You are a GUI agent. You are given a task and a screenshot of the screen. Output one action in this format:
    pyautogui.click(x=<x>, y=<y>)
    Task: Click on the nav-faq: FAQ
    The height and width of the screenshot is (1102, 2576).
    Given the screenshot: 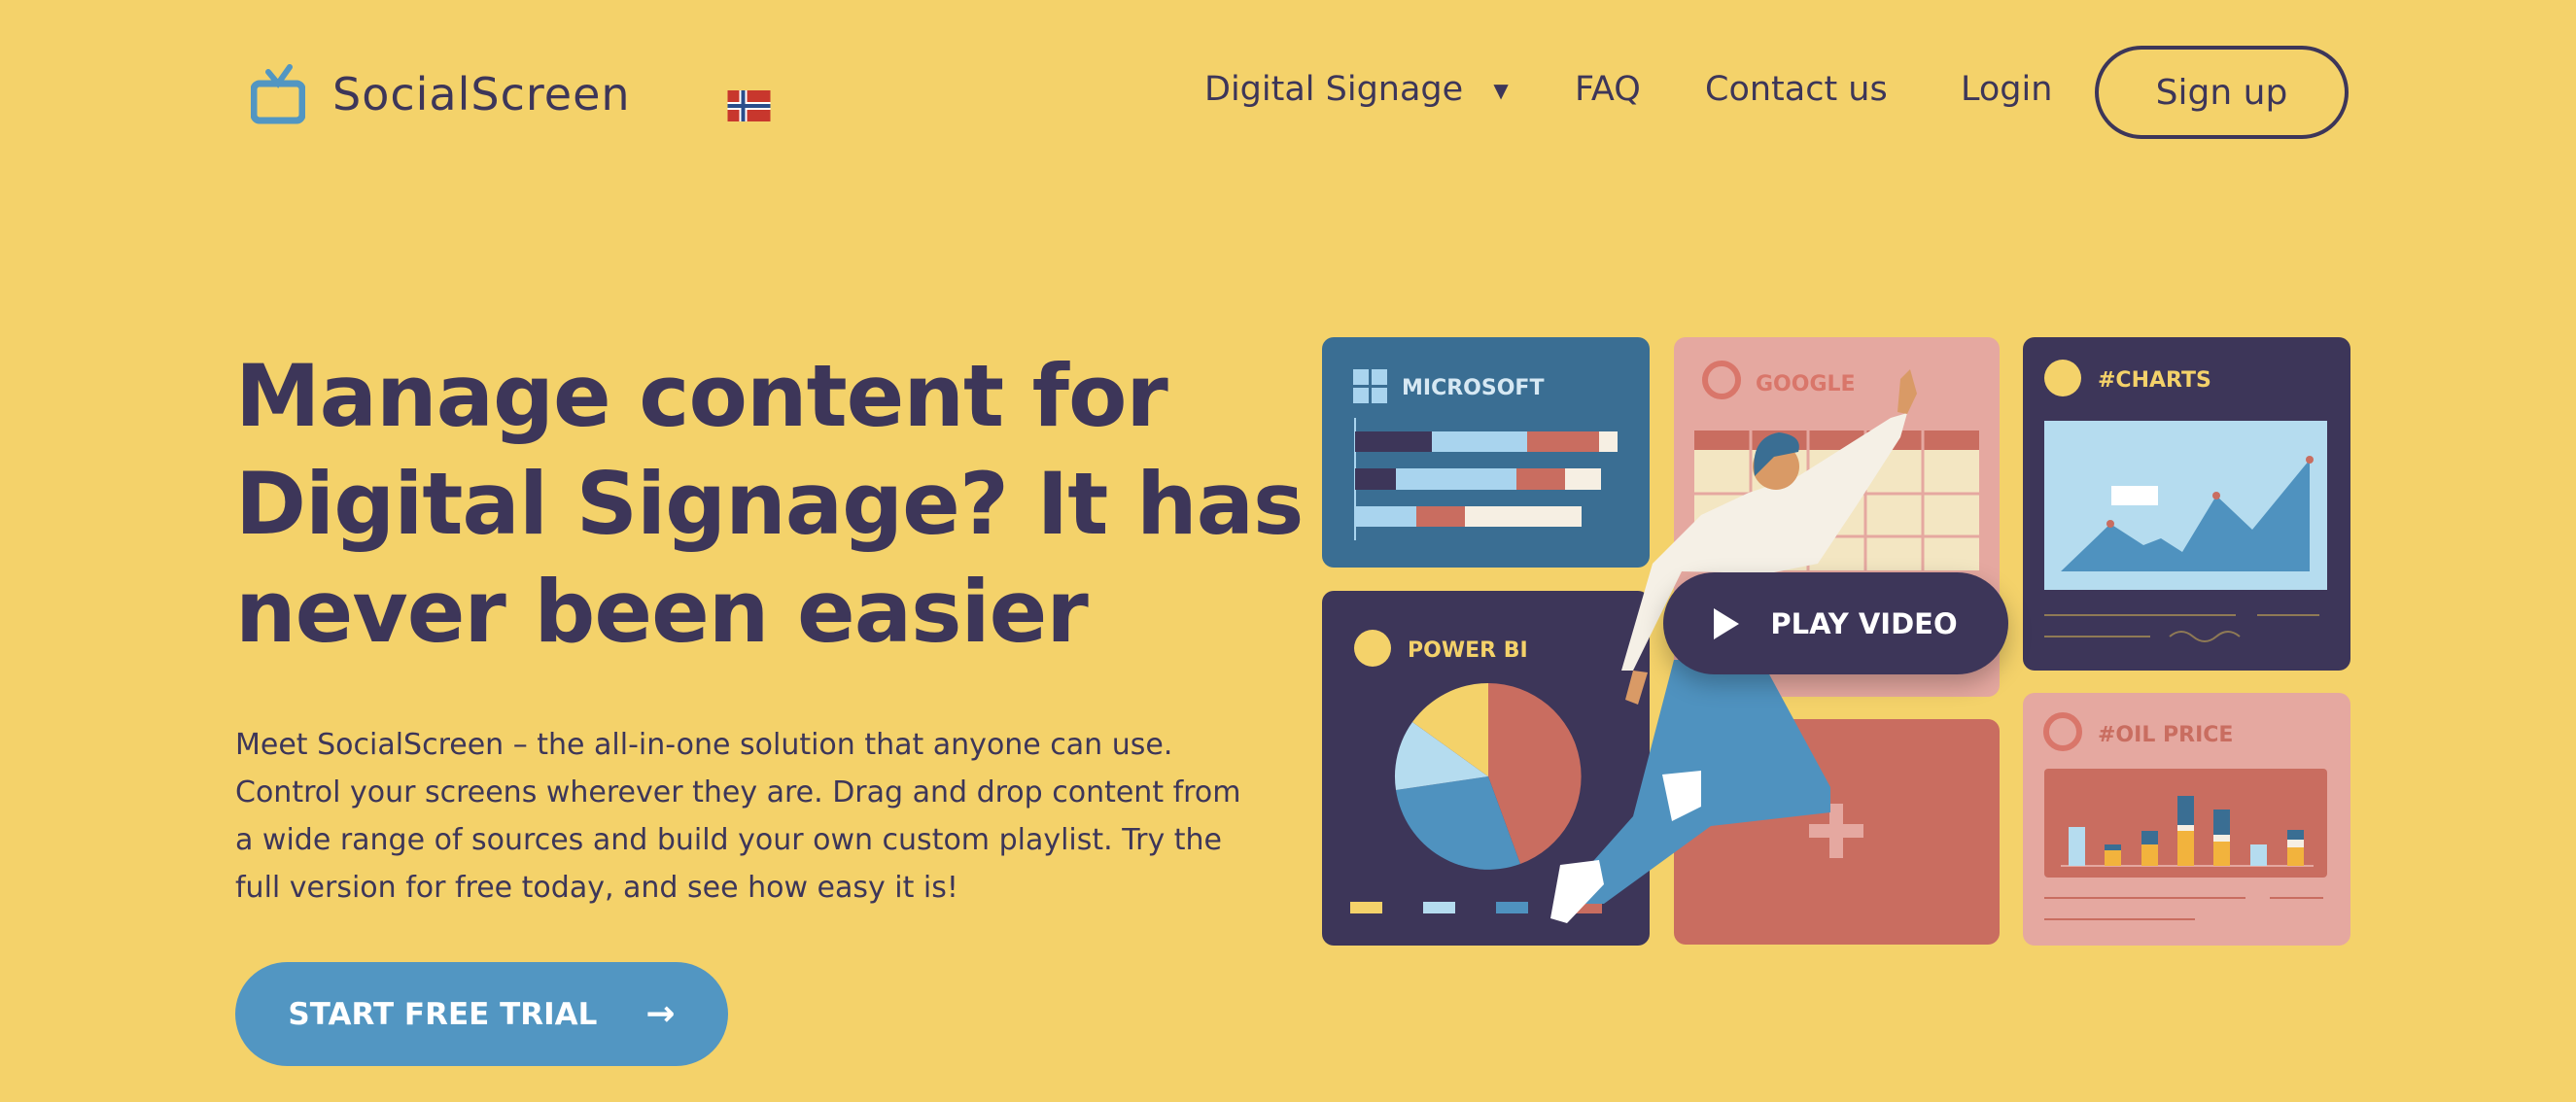 What is the action you would take?
    pyautogui.click(x=1608, y=89)
    